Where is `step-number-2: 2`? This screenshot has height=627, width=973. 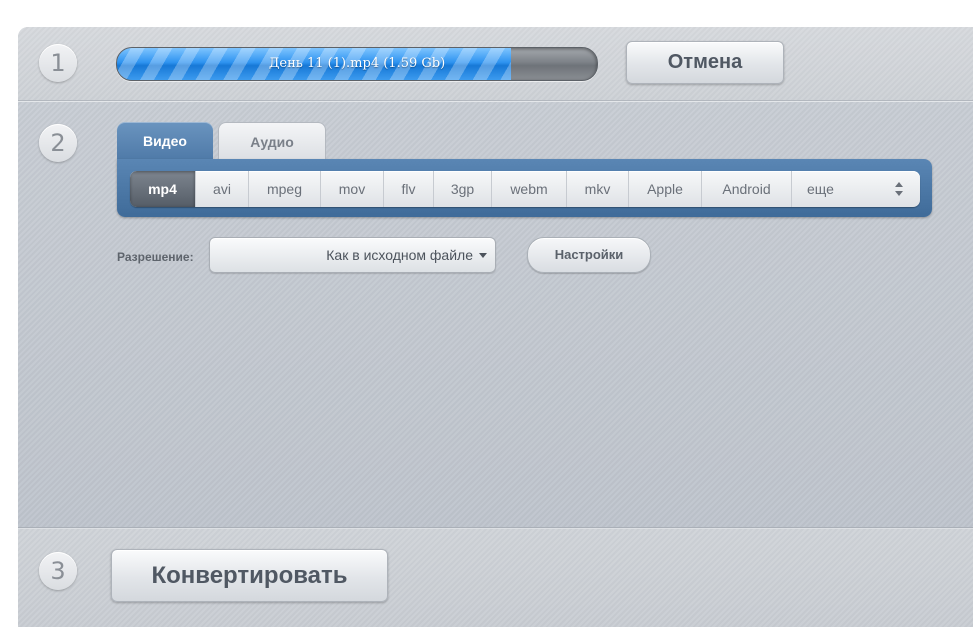
step-number-2: 2 is located at coordinates (58, 143).